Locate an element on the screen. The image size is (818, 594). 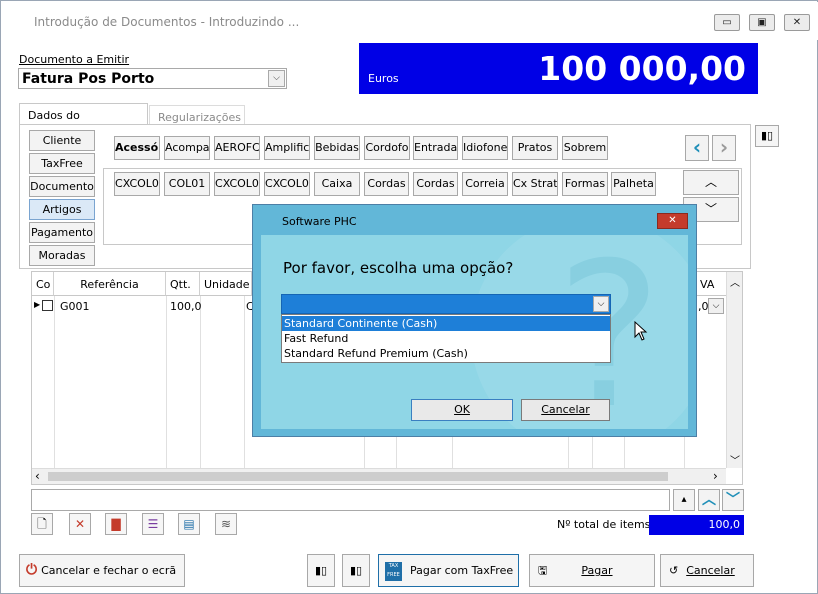
minimize-icon: ▭ is located at coordinates (727, 22).